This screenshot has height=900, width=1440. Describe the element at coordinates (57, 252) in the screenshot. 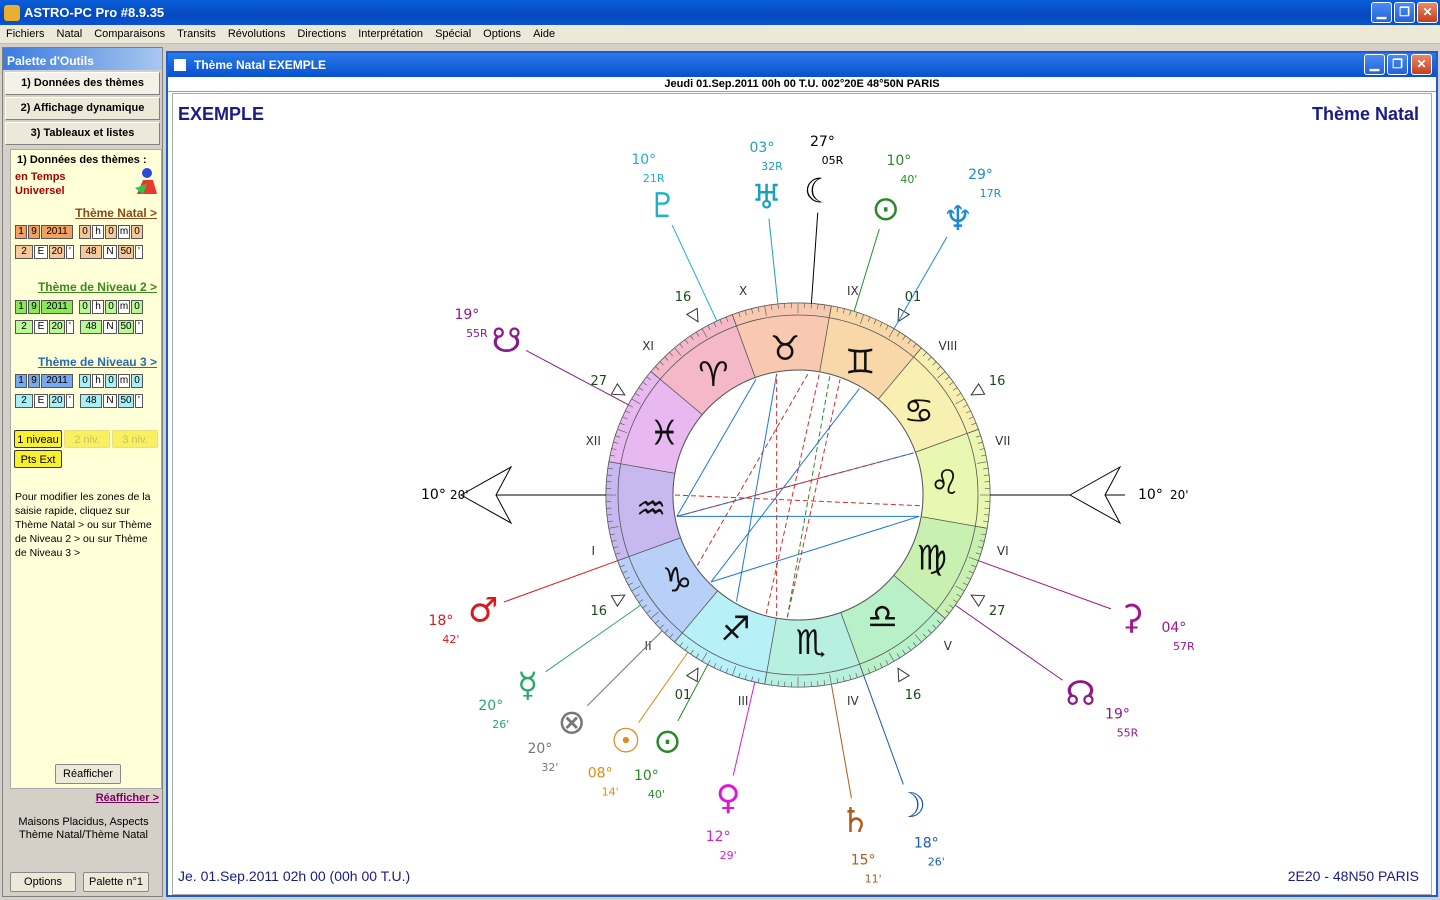

I see `natal-lon-min: 20` at that location.